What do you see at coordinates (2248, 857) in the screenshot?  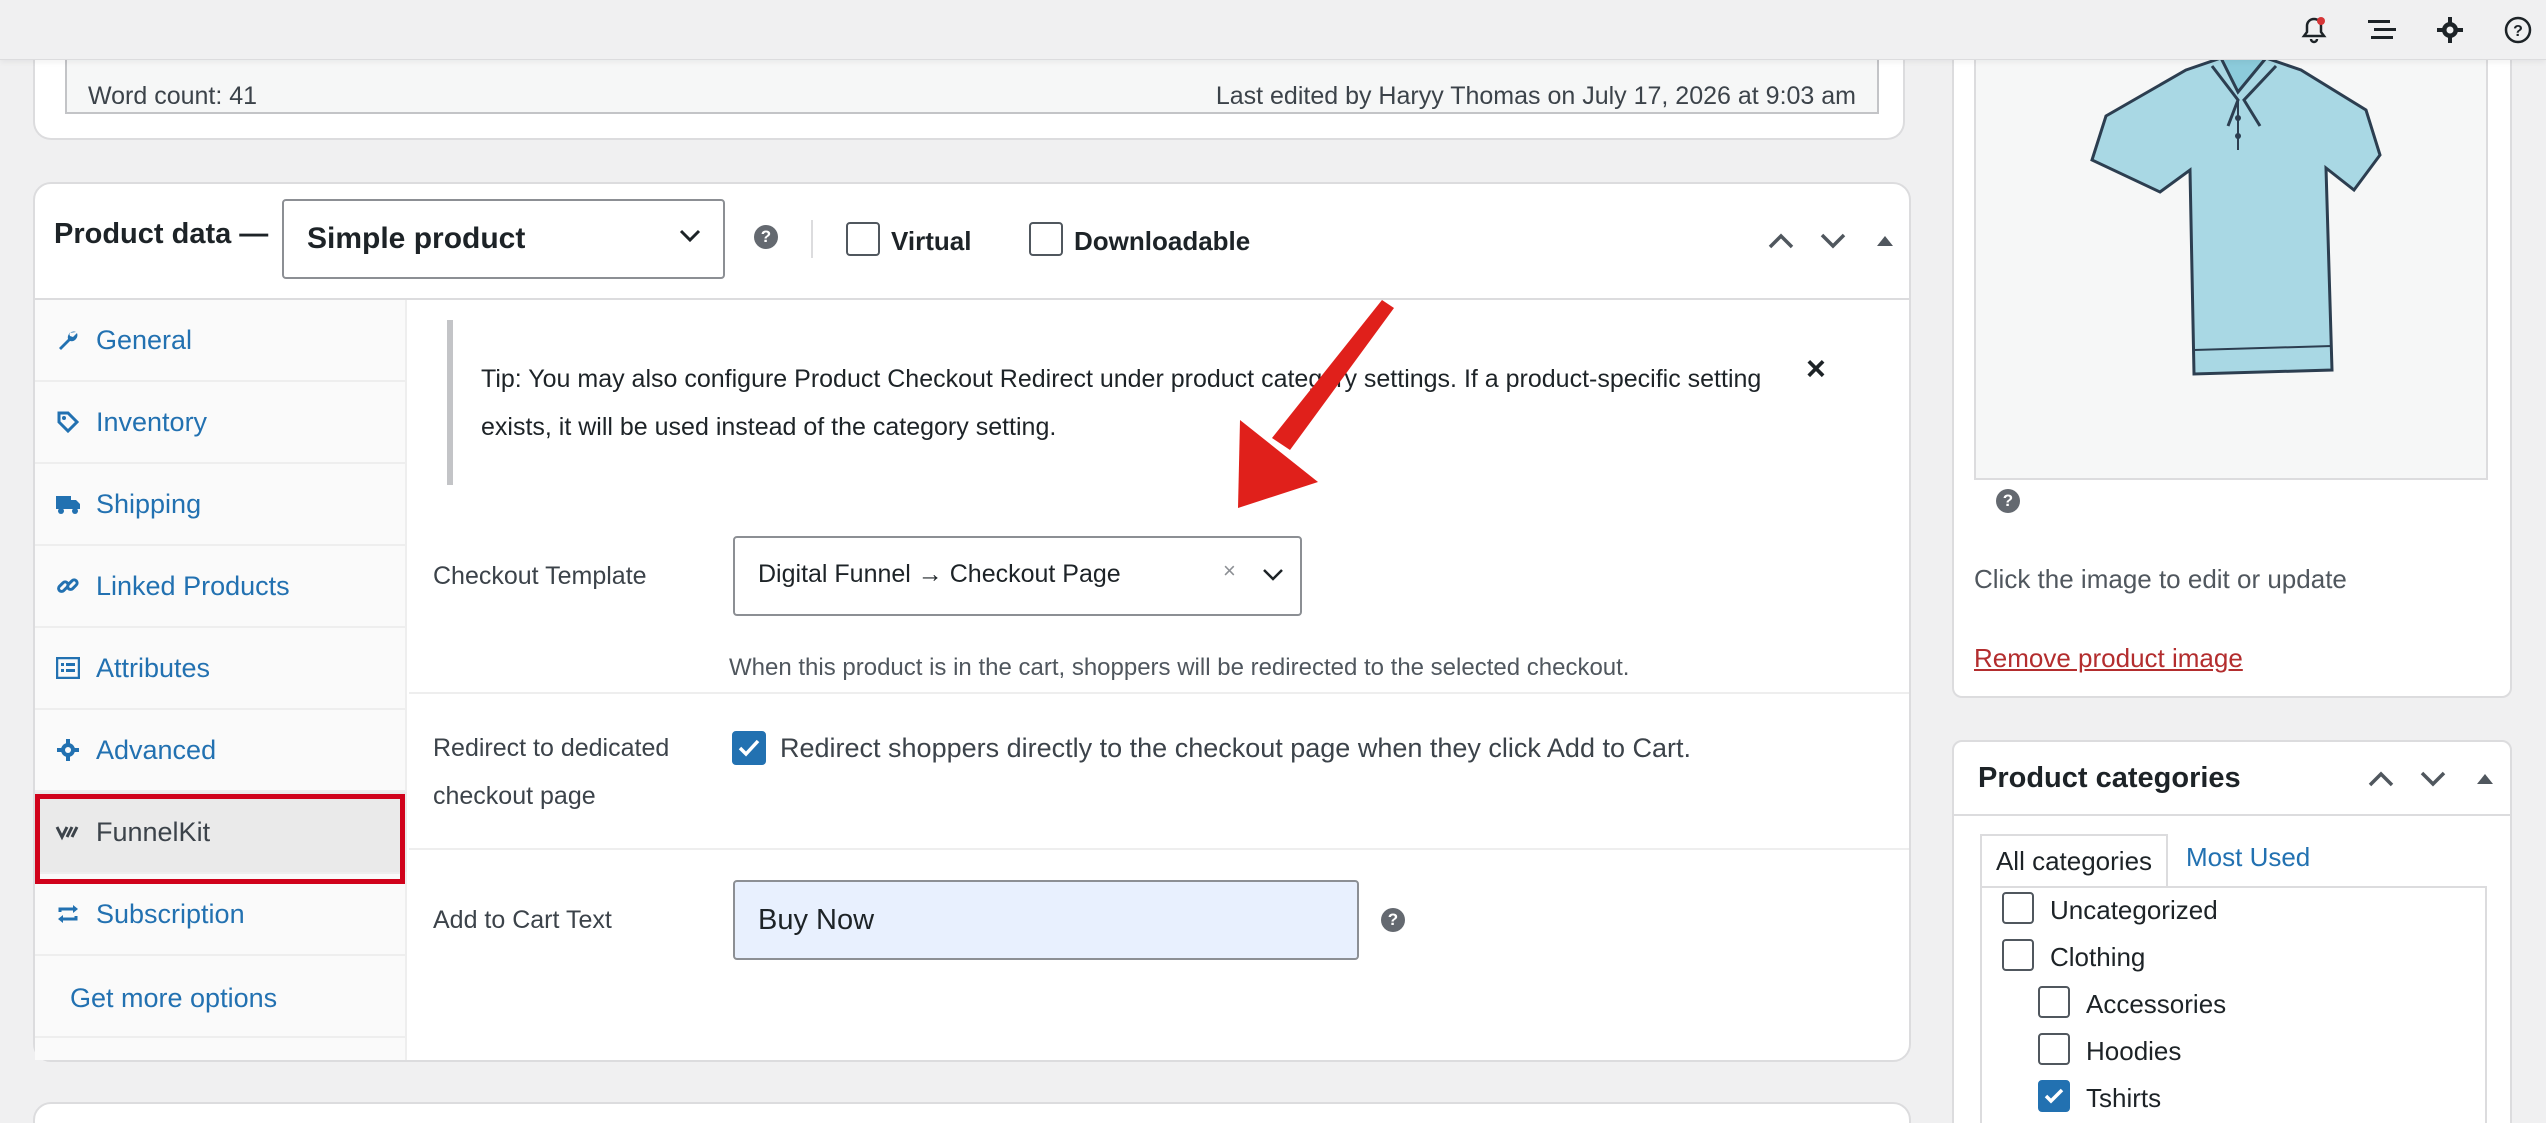 I see `tab-most-used: Most Used` at bounding box center [2248, 857].